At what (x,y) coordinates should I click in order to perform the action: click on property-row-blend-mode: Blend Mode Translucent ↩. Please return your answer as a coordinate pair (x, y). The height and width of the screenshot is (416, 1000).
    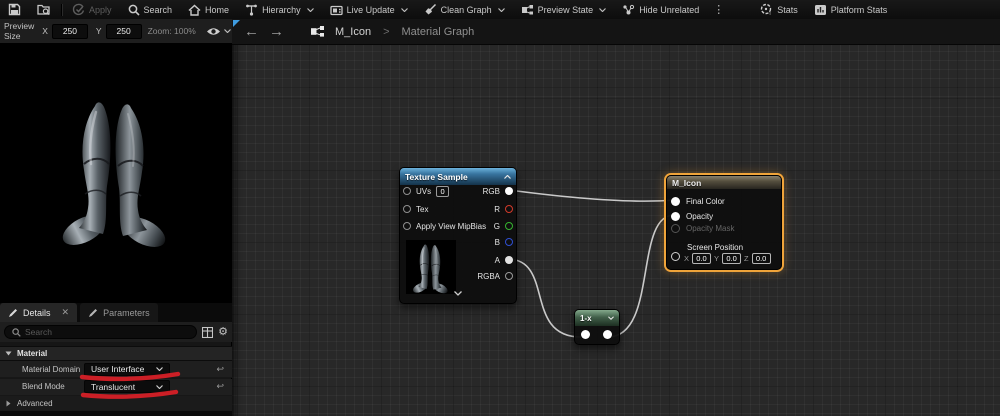
    Looking at the image, I should click on (116, 387).